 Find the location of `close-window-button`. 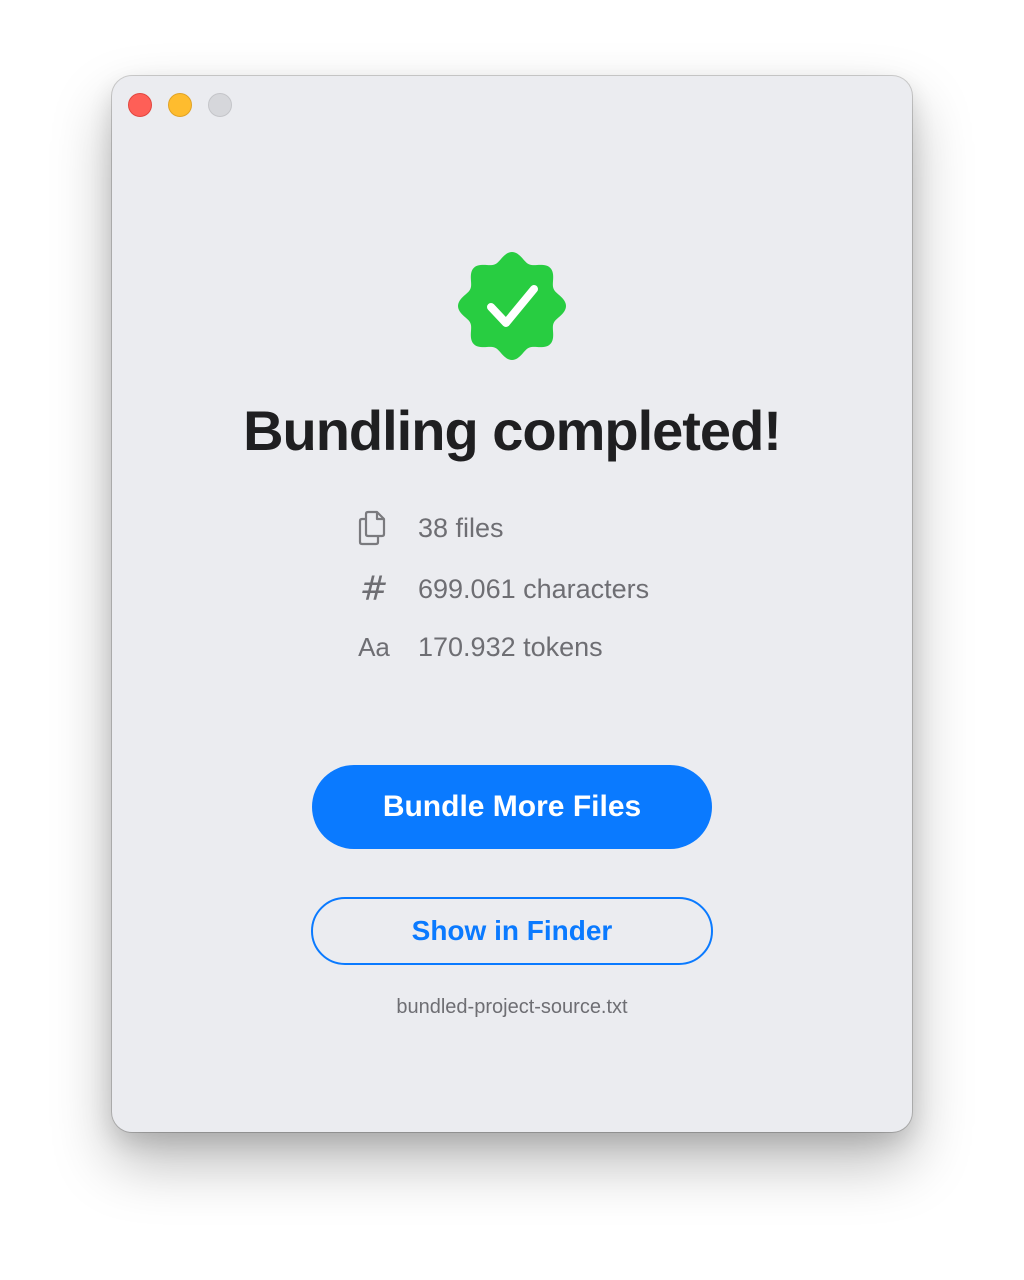

close-window-button is located at coordinates (140, 105).